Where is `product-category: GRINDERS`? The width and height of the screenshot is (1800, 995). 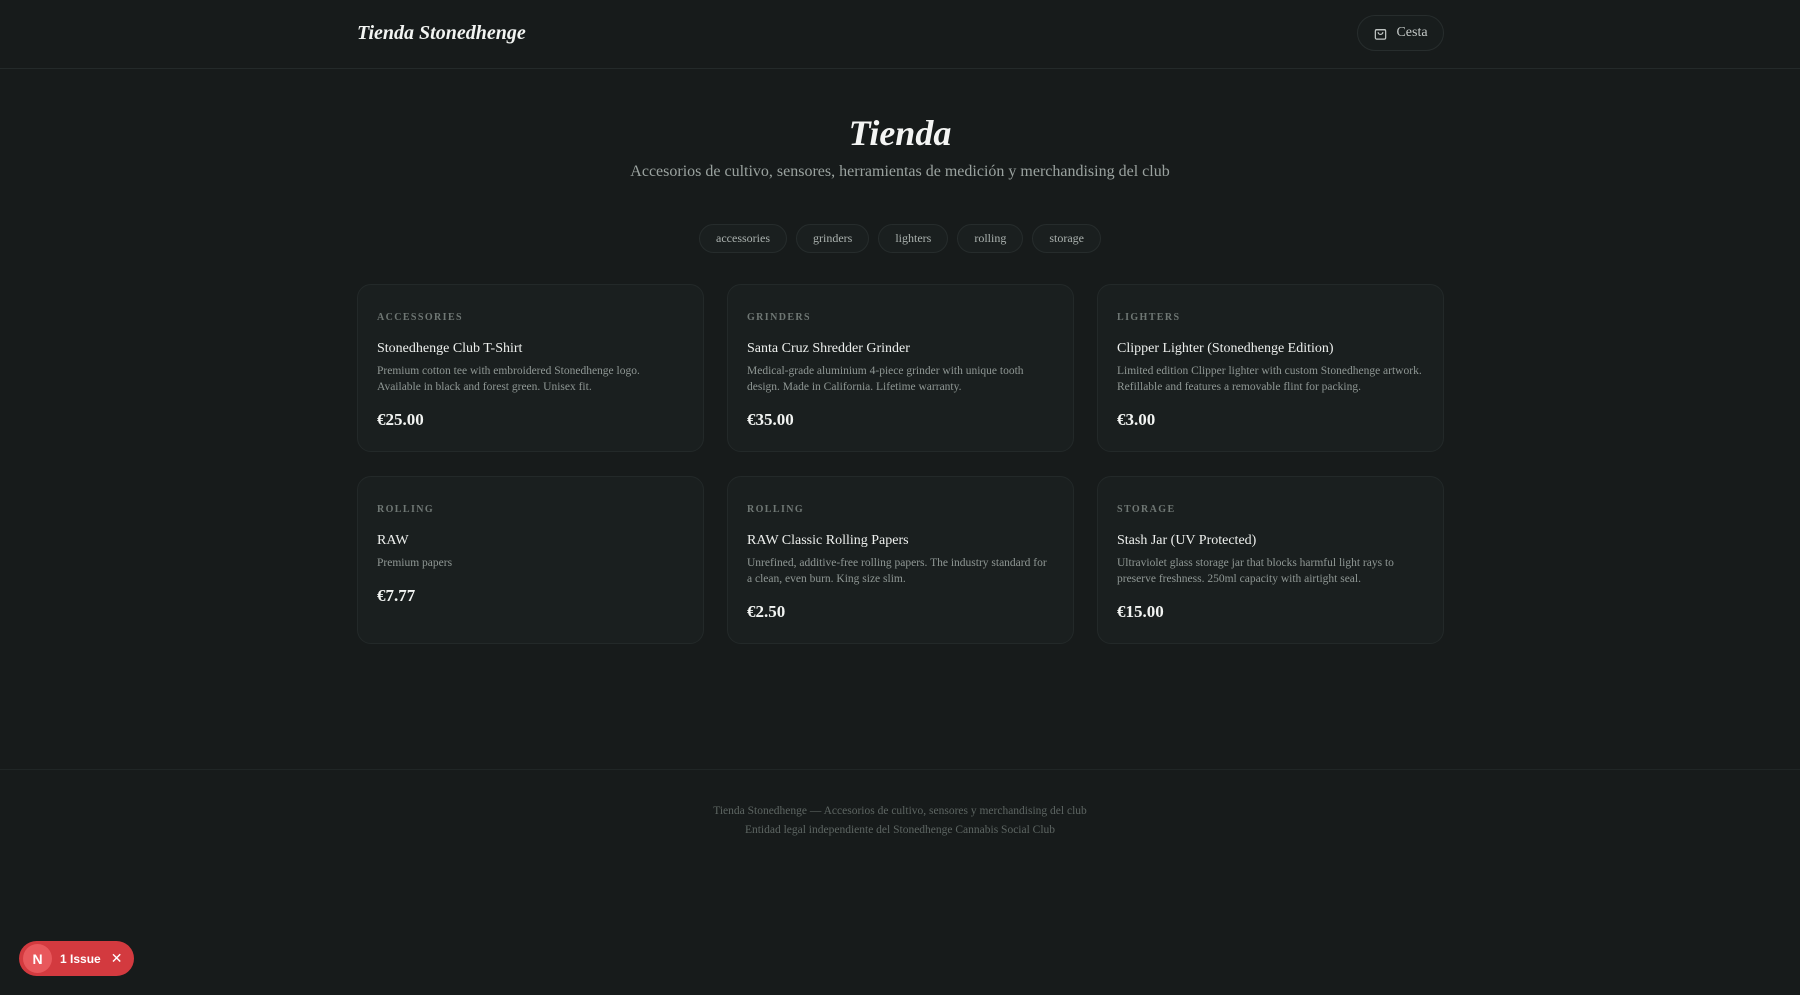
product-category: GRINDERS is located at coordinates (779, 317).